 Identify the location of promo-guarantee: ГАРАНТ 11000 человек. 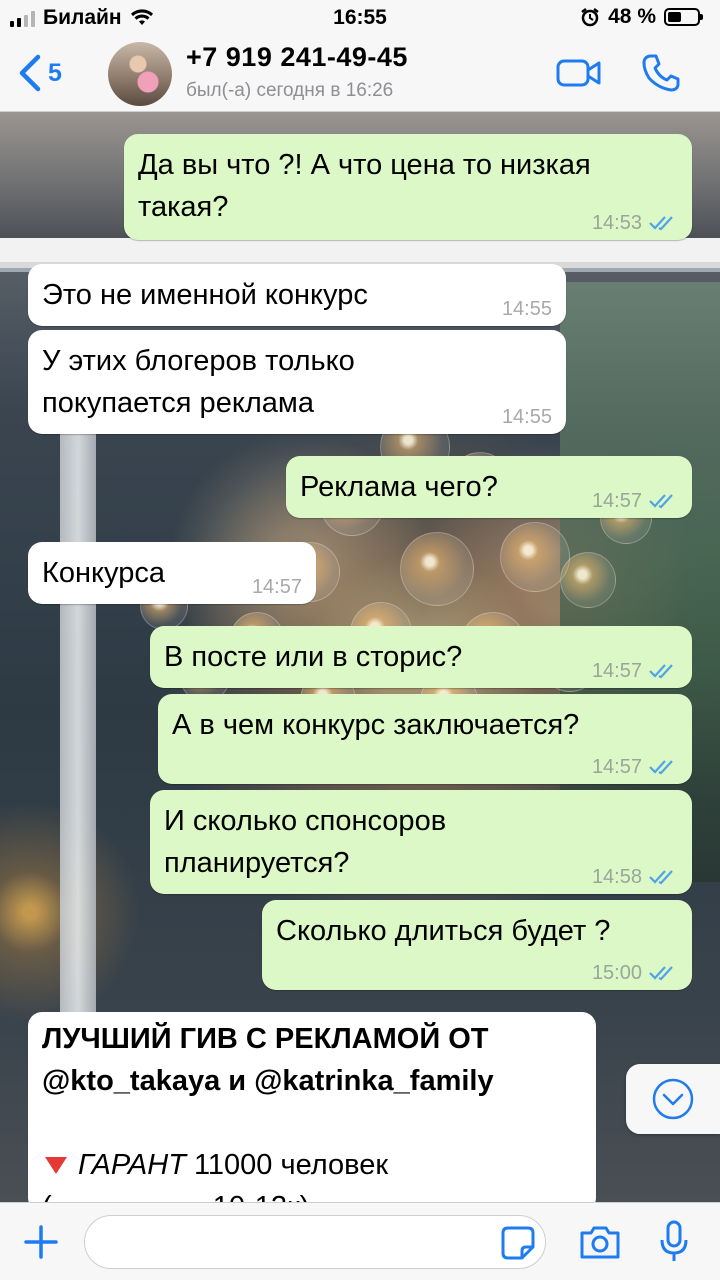
(215, 1165).